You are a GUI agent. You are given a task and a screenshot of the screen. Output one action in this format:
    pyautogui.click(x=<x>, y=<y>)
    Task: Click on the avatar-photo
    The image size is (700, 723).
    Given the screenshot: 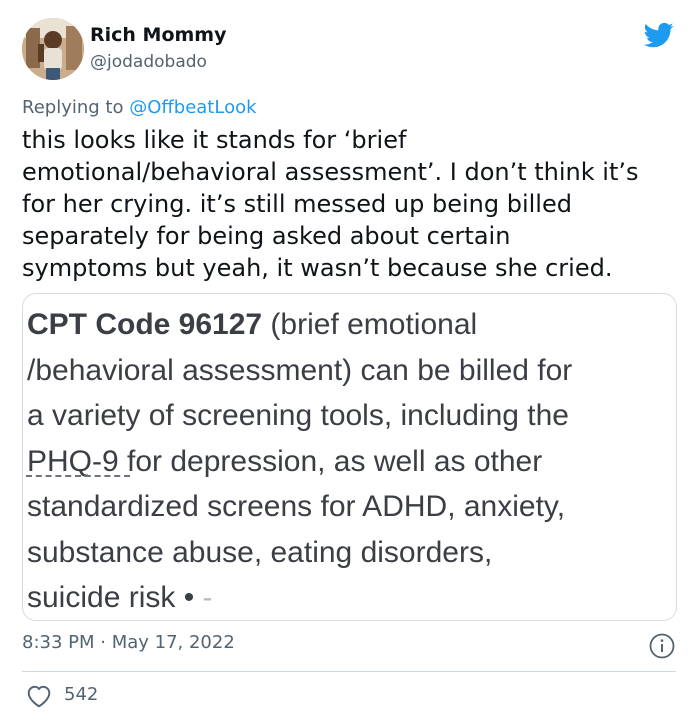 What is the action you would take?
    pyautogui.click(x=53, y=49)
    